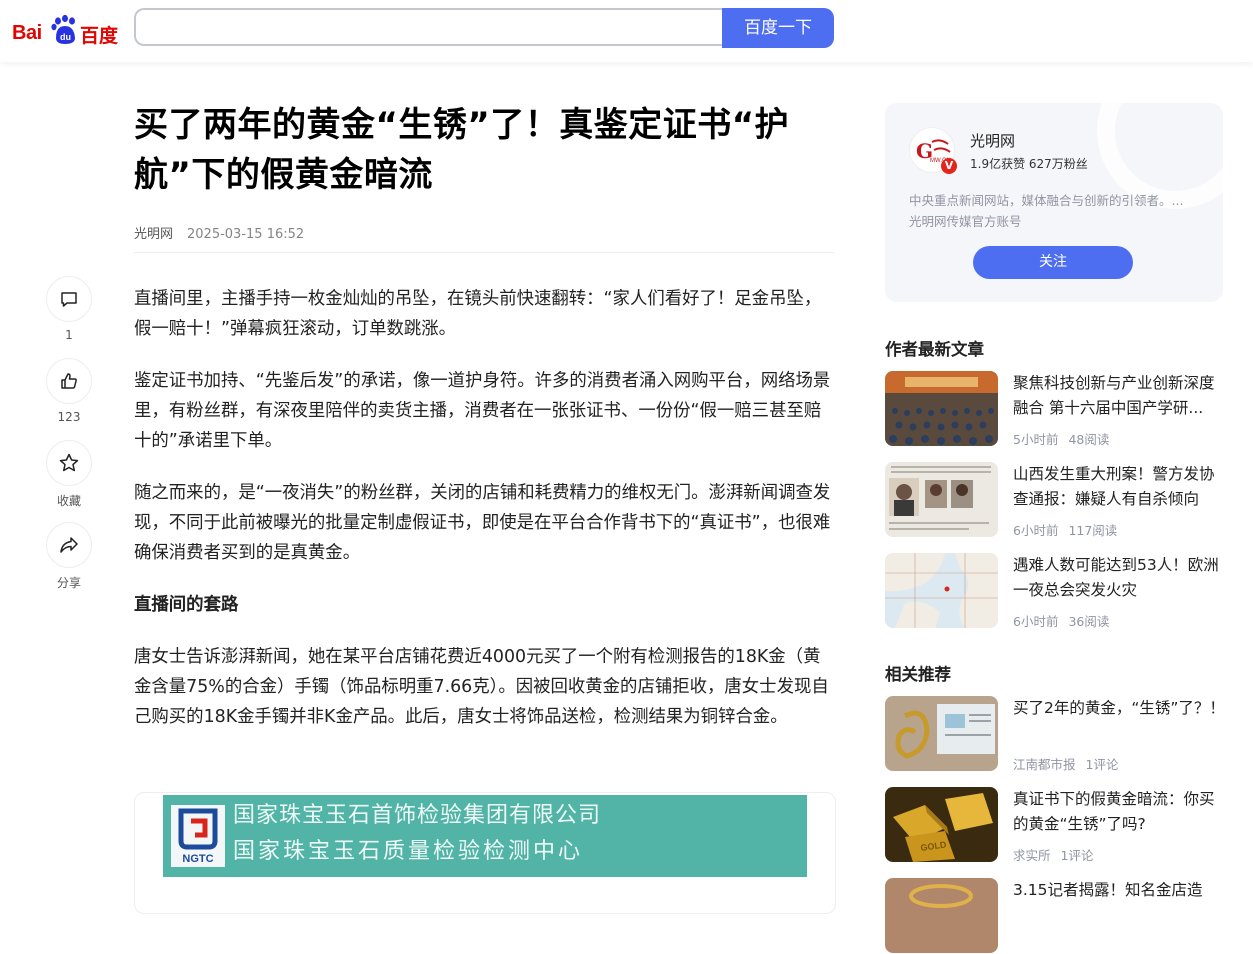 The height and width of the screenshot is (954, 1253). I want to click on share-icon, so click(69, 545).